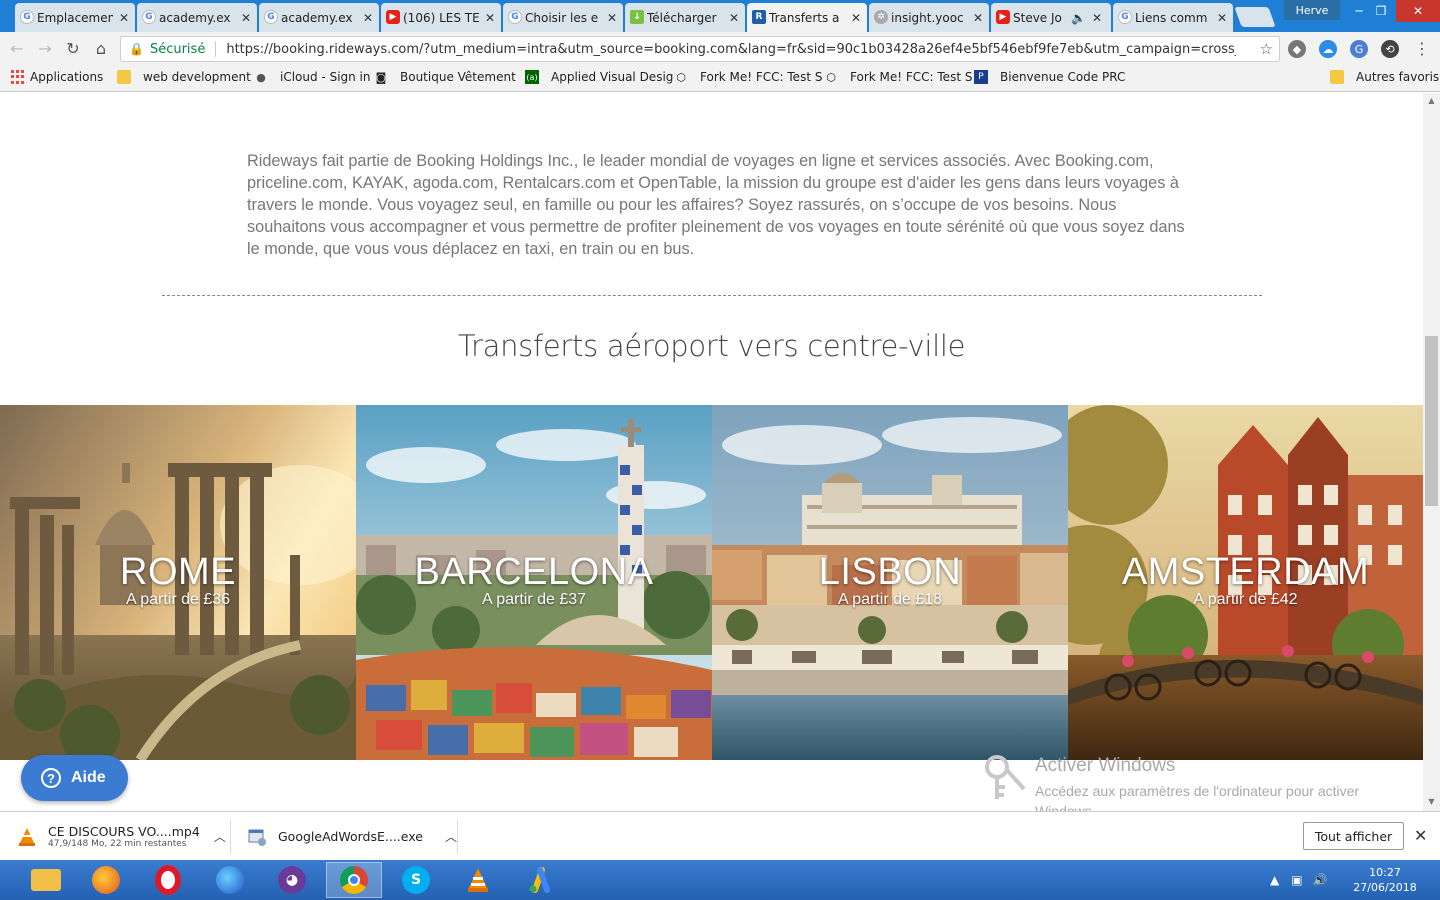 The width and height of the screenshot is (1440, 900). What do you see at coordinates (1431, 101) in the screenshot?
I see `scroll-up-arrow-icon: ▲` at bounding box center [1431, 101].